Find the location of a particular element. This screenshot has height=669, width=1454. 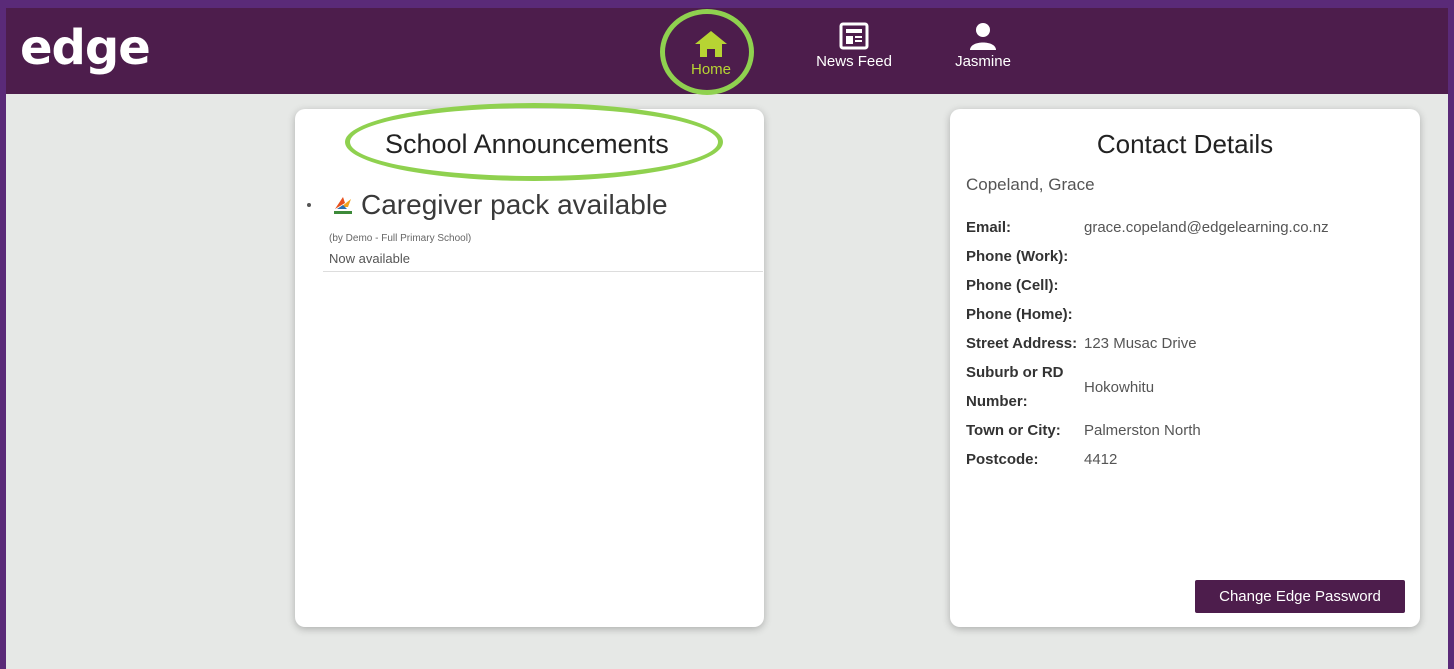

list-bullet is located at coordinates (309, 205).